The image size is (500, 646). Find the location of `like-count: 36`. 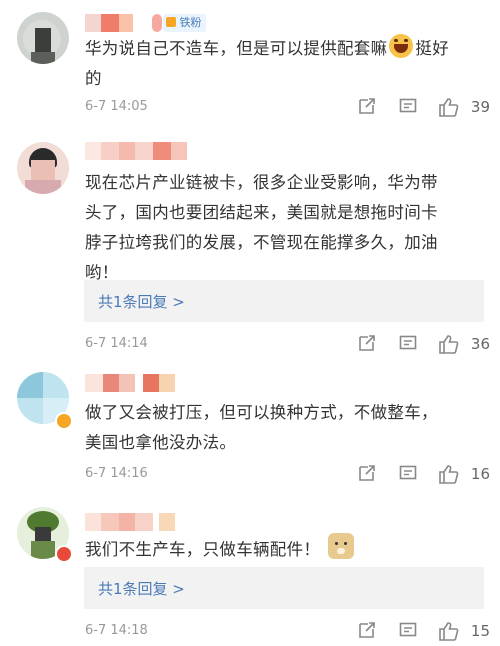

like-count: 36 is located at coordinates (480, 344).